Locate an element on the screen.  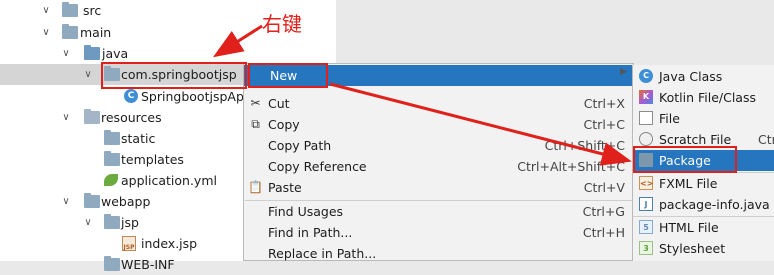
arrow-to-package is located at coordinates (237, 41).